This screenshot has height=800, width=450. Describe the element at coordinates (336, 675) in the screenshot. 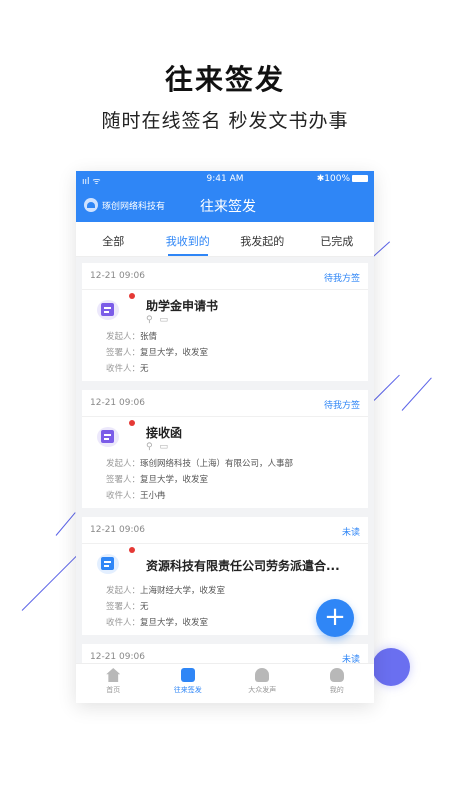

I see `person-icon` at that location.